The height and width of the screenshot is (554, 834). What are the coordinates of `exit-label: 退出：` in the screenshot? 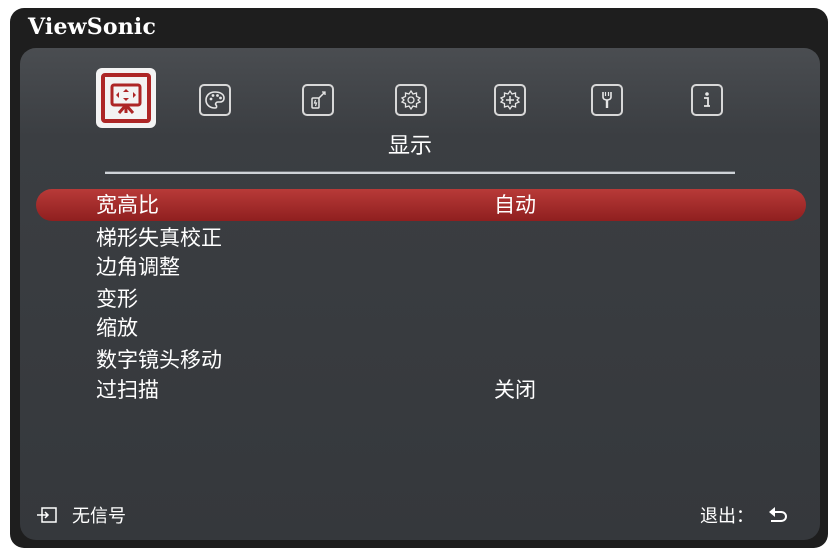 It's located at (727, 516).